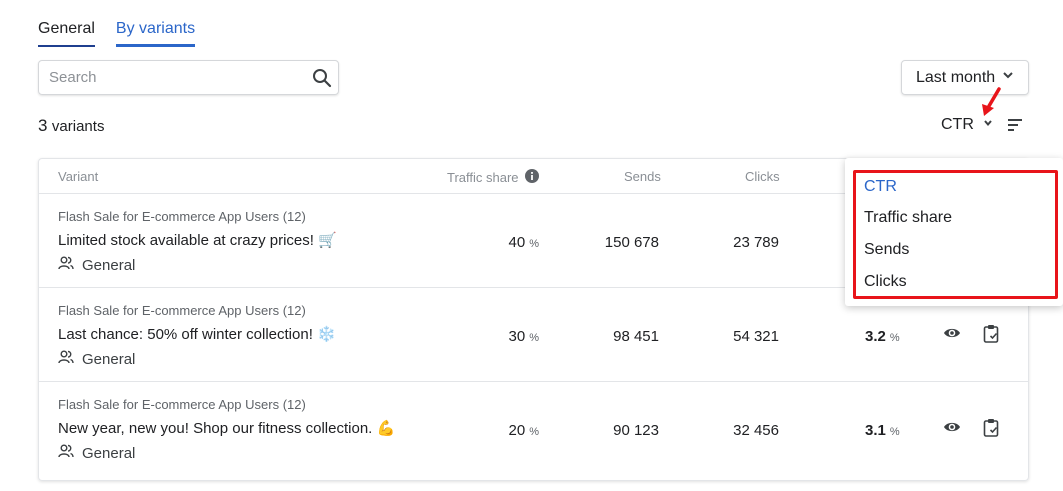  I want to click on header-traffic-share: Traffic share, so click(493, 177).